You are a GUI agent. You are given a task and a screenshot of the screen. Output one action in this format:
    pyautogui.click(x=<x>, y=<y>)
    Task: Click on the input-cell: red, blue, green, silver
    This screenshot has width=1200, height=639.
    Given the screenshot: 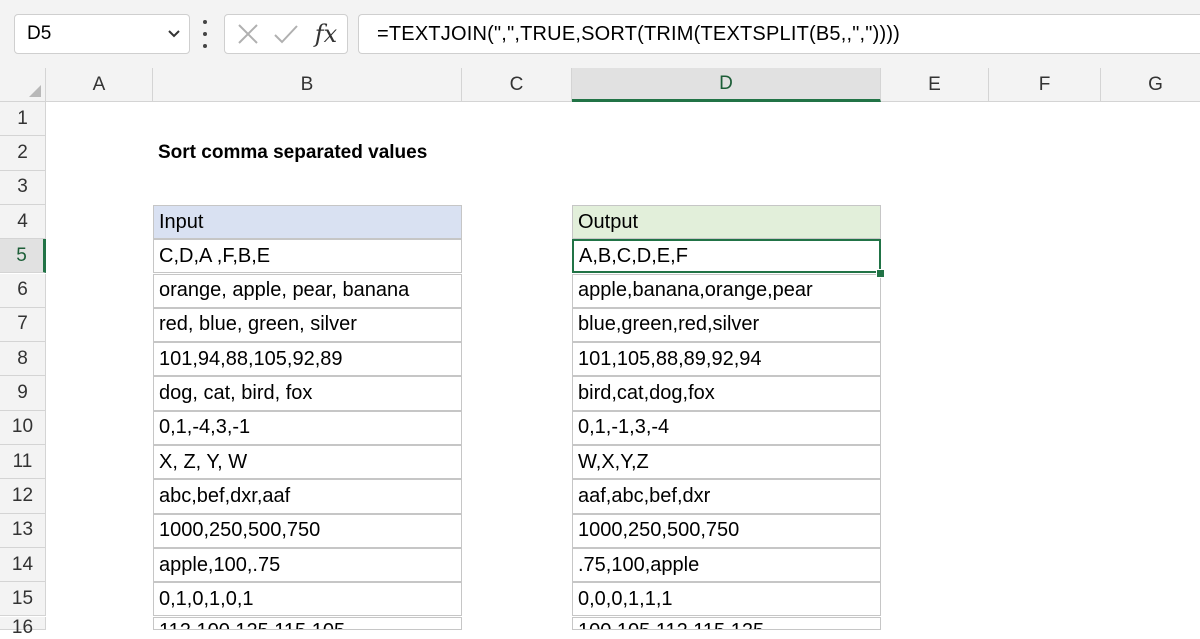 What is the action you would take?
    pyautogui.click(x=307, y=325)
    